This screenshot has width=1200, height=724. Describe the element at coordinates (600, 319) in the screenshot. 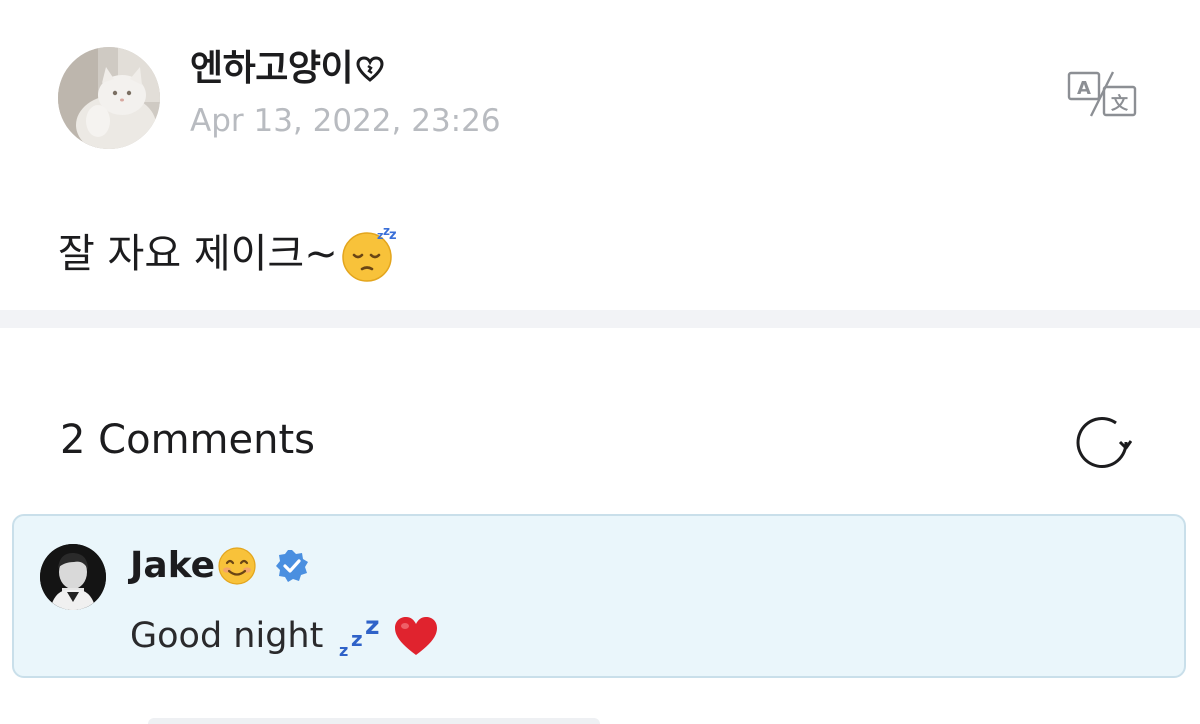

I see `section-divider` at that location.